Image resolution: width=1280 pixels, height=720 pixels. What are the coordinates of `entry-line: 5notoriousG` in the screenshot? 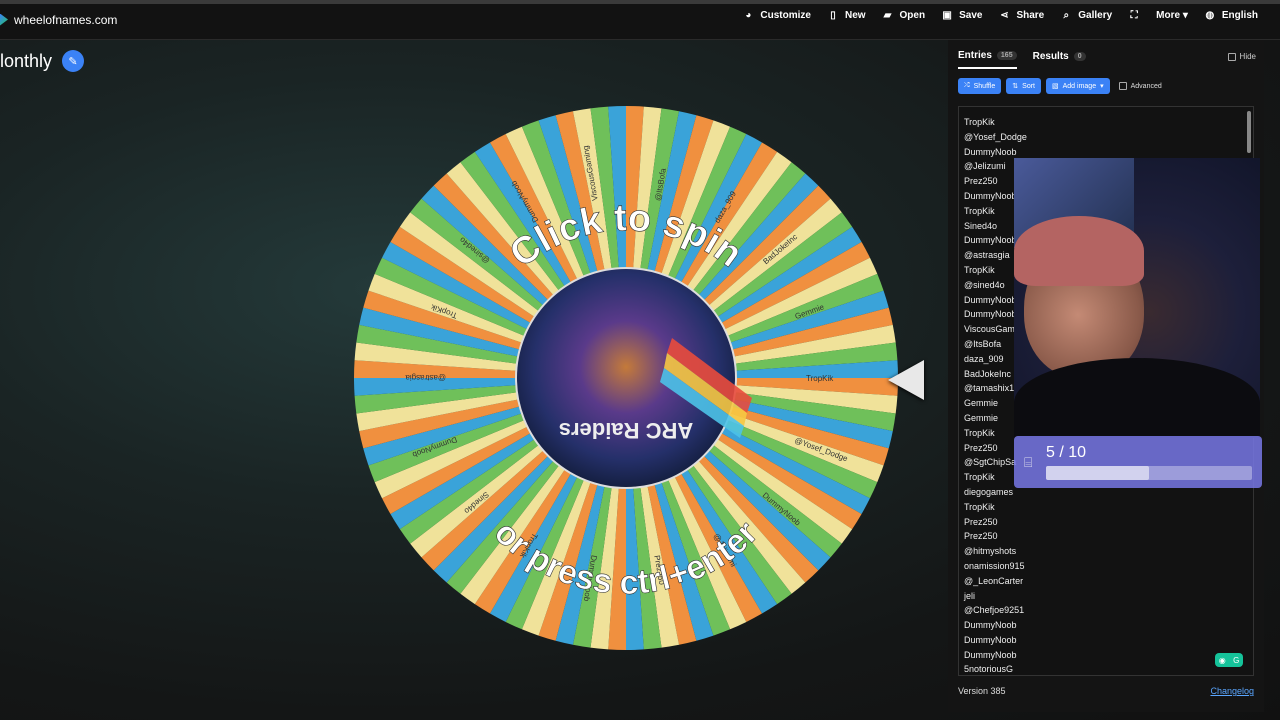 It's located at (989, 669).